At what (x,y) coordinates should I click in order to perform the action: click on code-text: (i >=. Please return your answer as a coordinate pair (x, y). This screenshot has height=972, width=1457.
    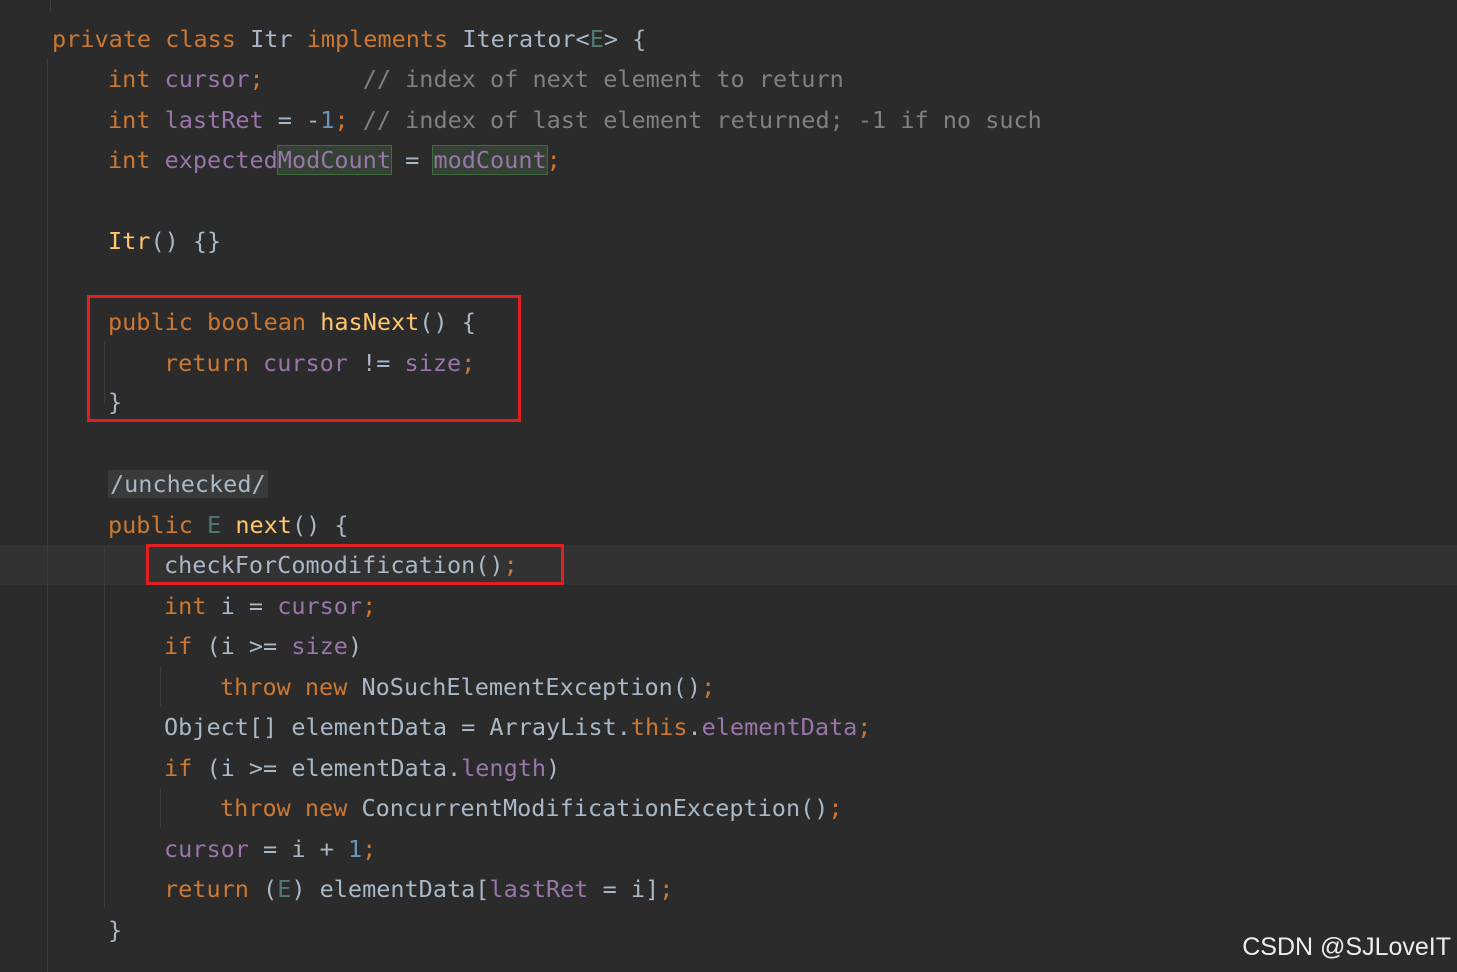
    Looking at the image, I should click on (242, 646).